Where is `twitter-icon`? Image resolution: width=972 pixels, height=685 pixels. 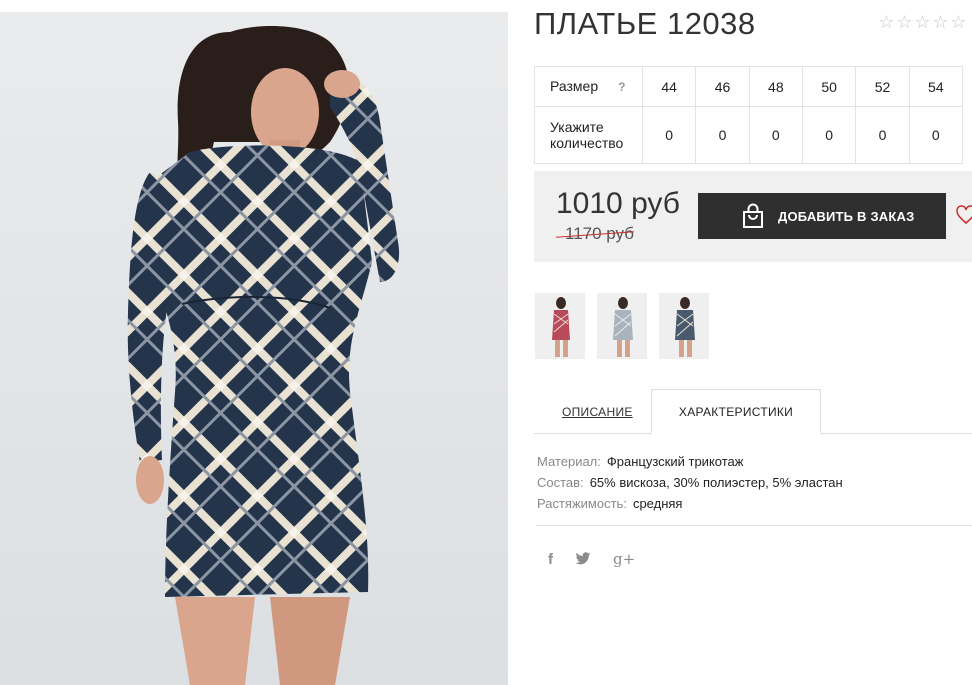 twitter-icon is located at coordinates (583, 559).